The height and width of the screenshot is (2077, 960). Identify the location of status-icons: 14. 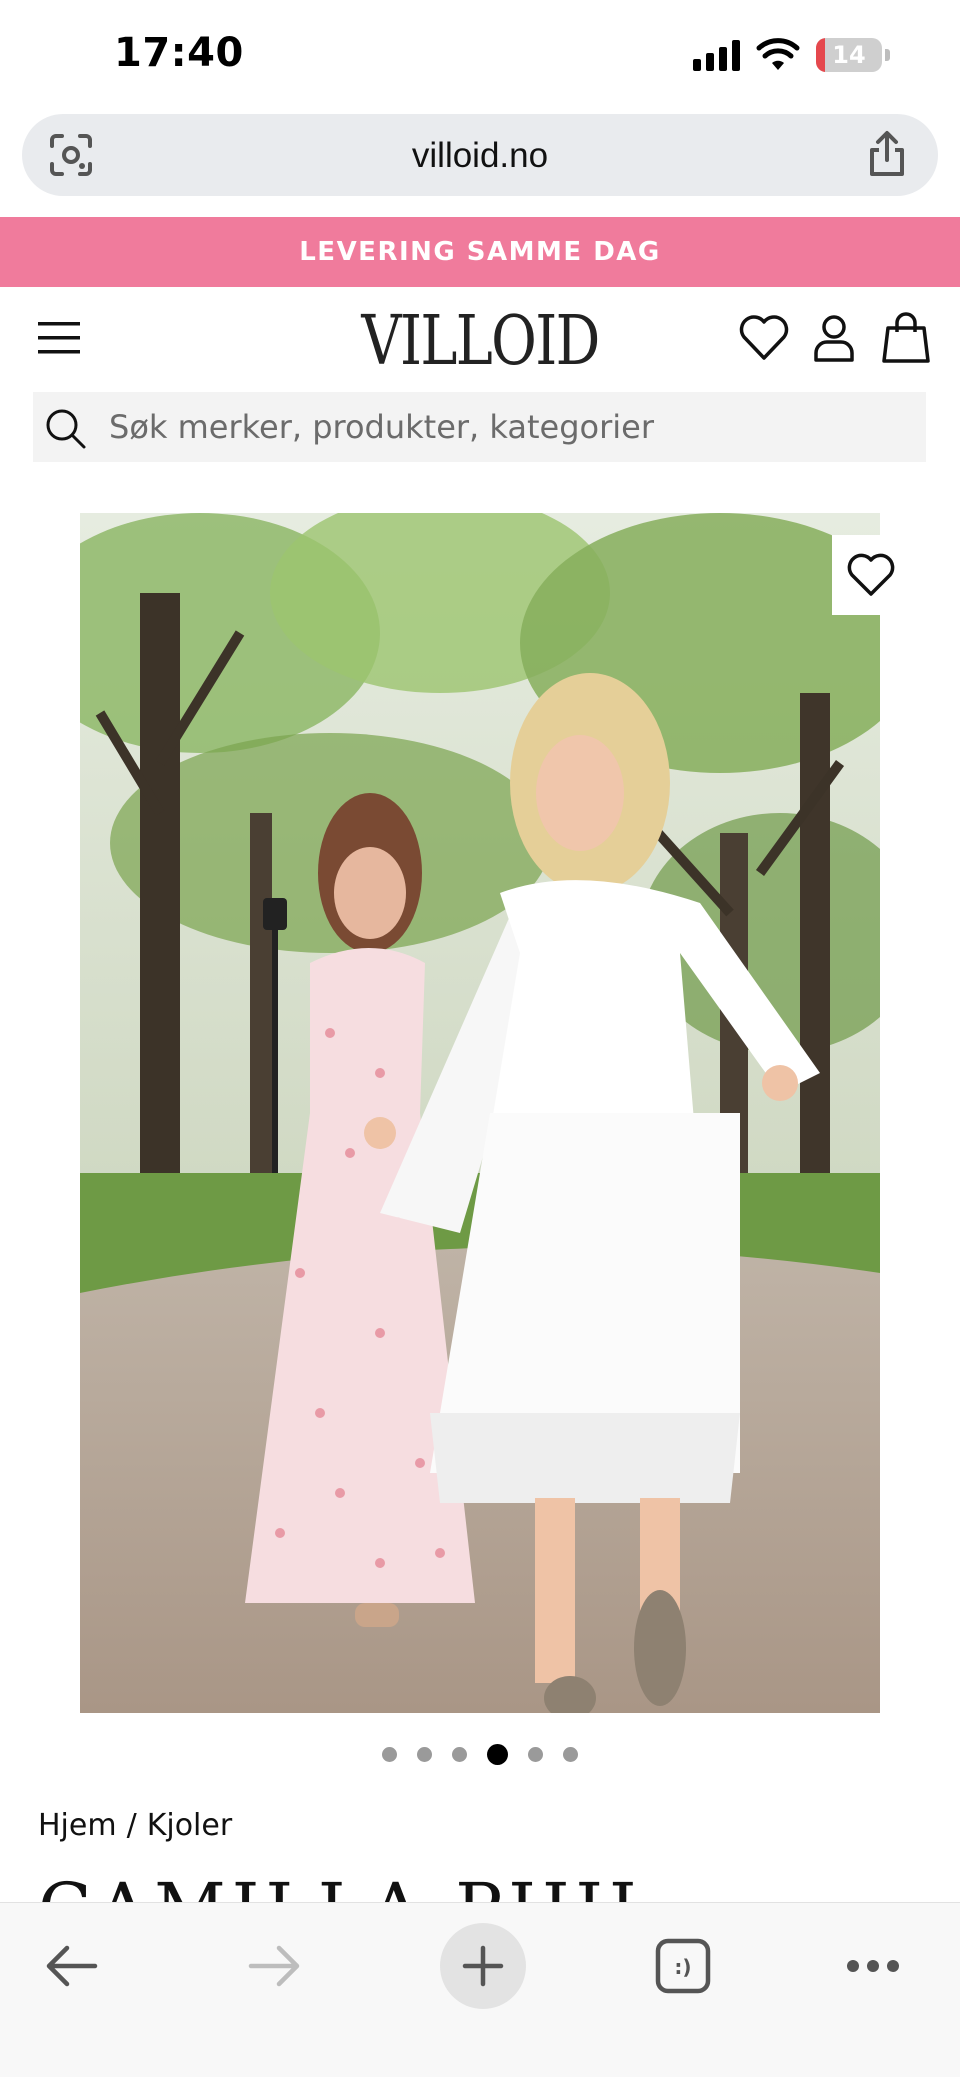
(791, 55).